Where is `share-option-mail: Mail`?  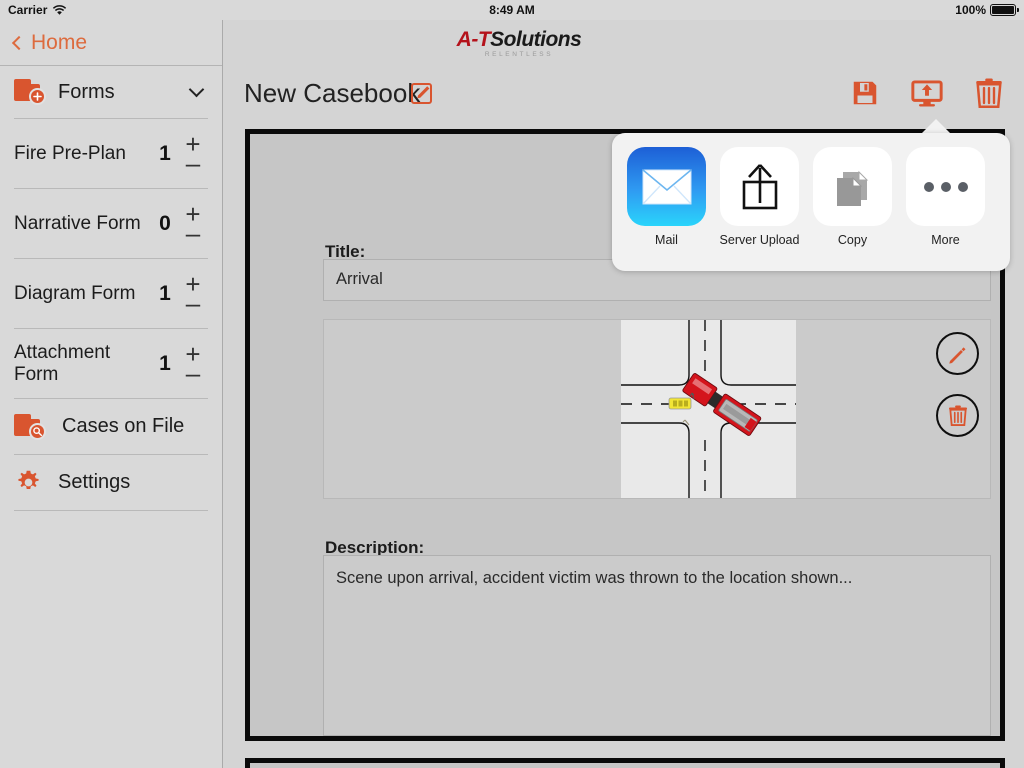
share-option-mail: Mail is located at coordinates (666, 197).